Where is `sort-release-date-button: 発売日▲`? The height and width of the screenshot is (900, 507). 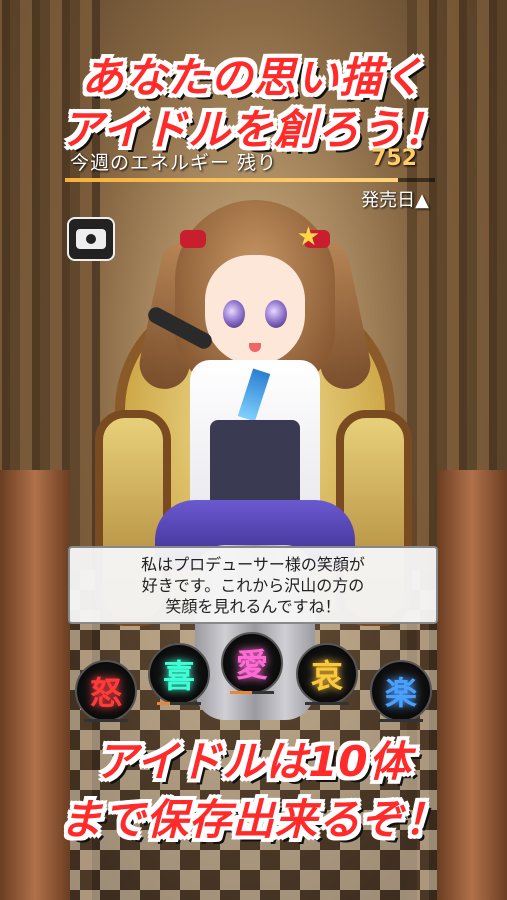
sort-release-date-button: 発売日▲ is located at coordinates (395, 199).